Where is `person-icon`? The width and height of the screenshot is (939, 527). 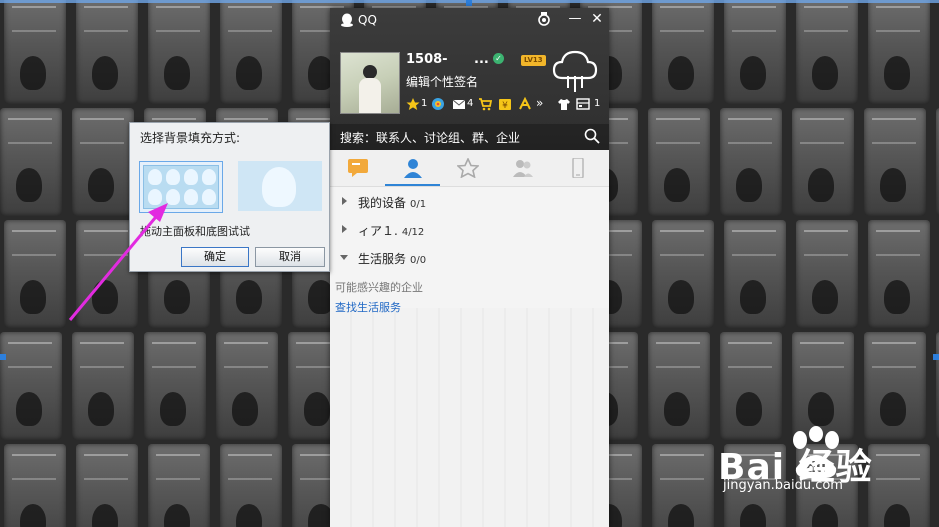 person-icon is located at coordinates (413, 168).